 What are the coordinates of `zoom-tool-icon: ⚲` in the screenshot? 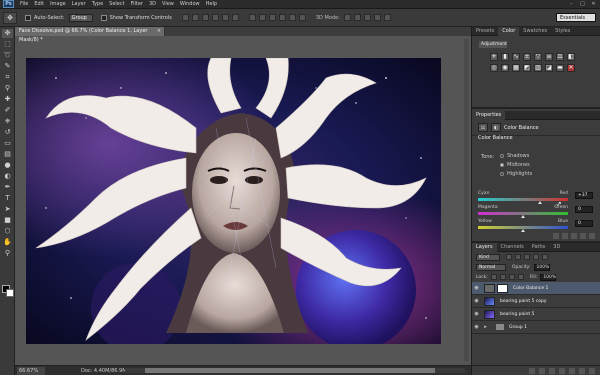 It's located at (7, 253).